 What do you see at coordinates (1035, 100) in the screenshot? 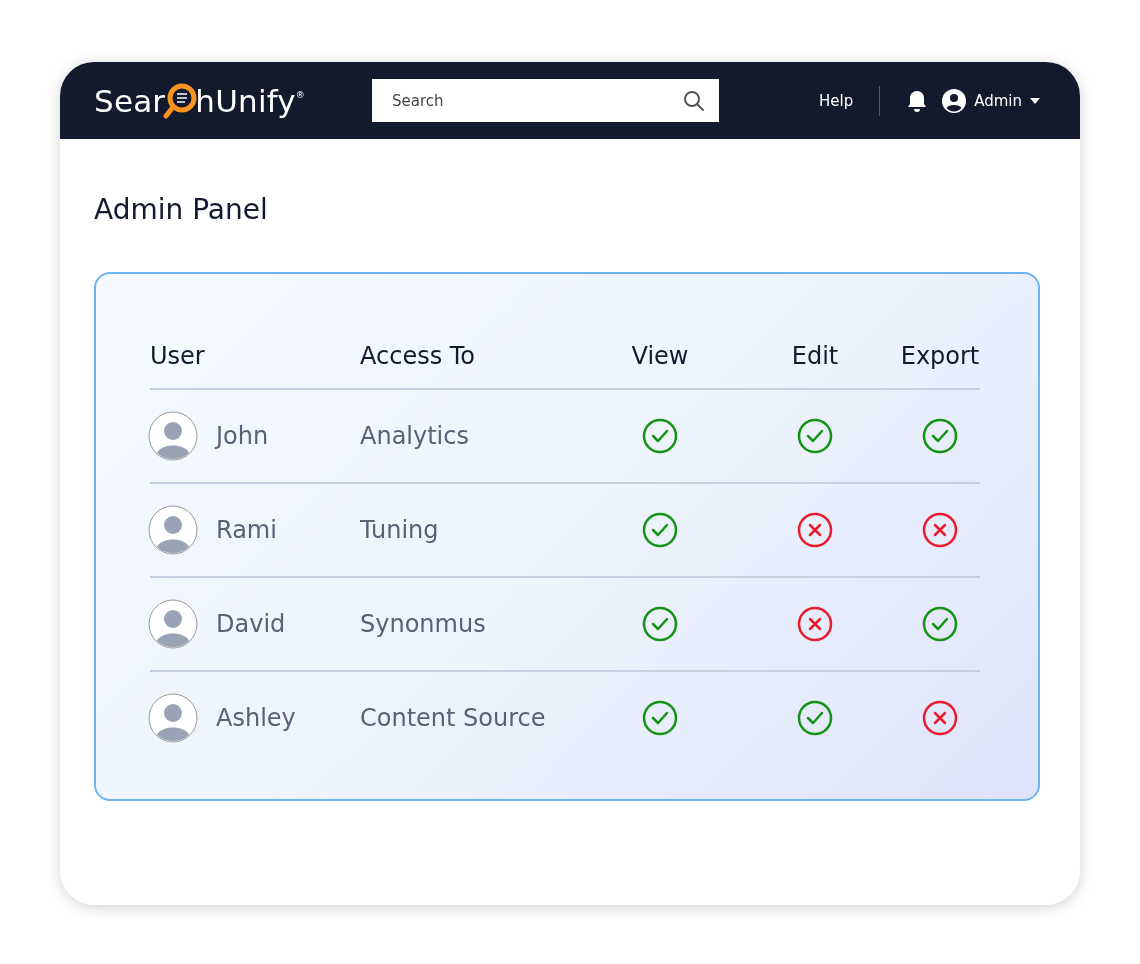
I see `caret-icon` at bounding box center [1035, 100].